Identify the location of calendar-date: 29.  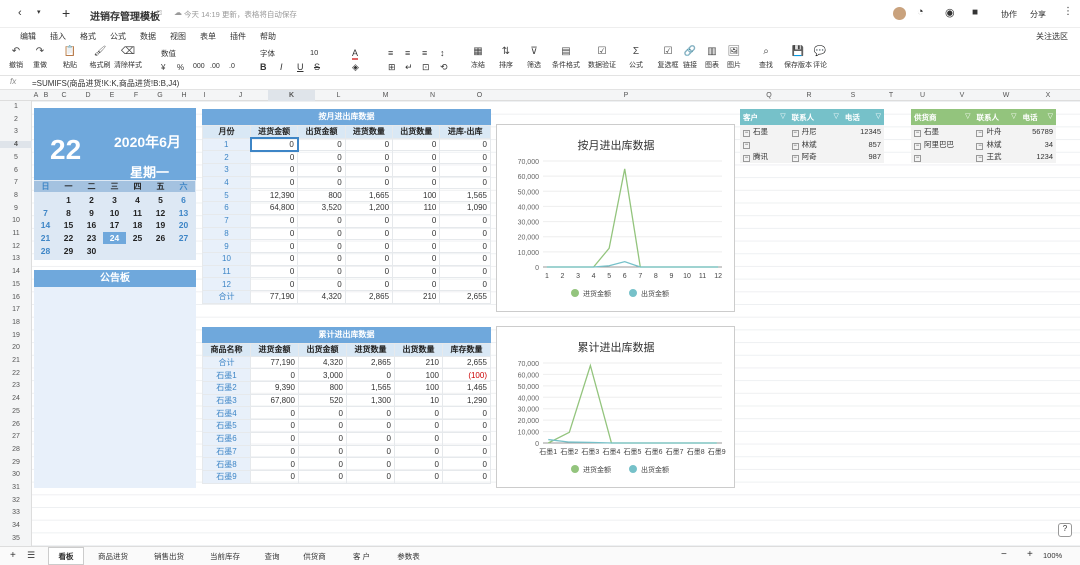
(68, 251).